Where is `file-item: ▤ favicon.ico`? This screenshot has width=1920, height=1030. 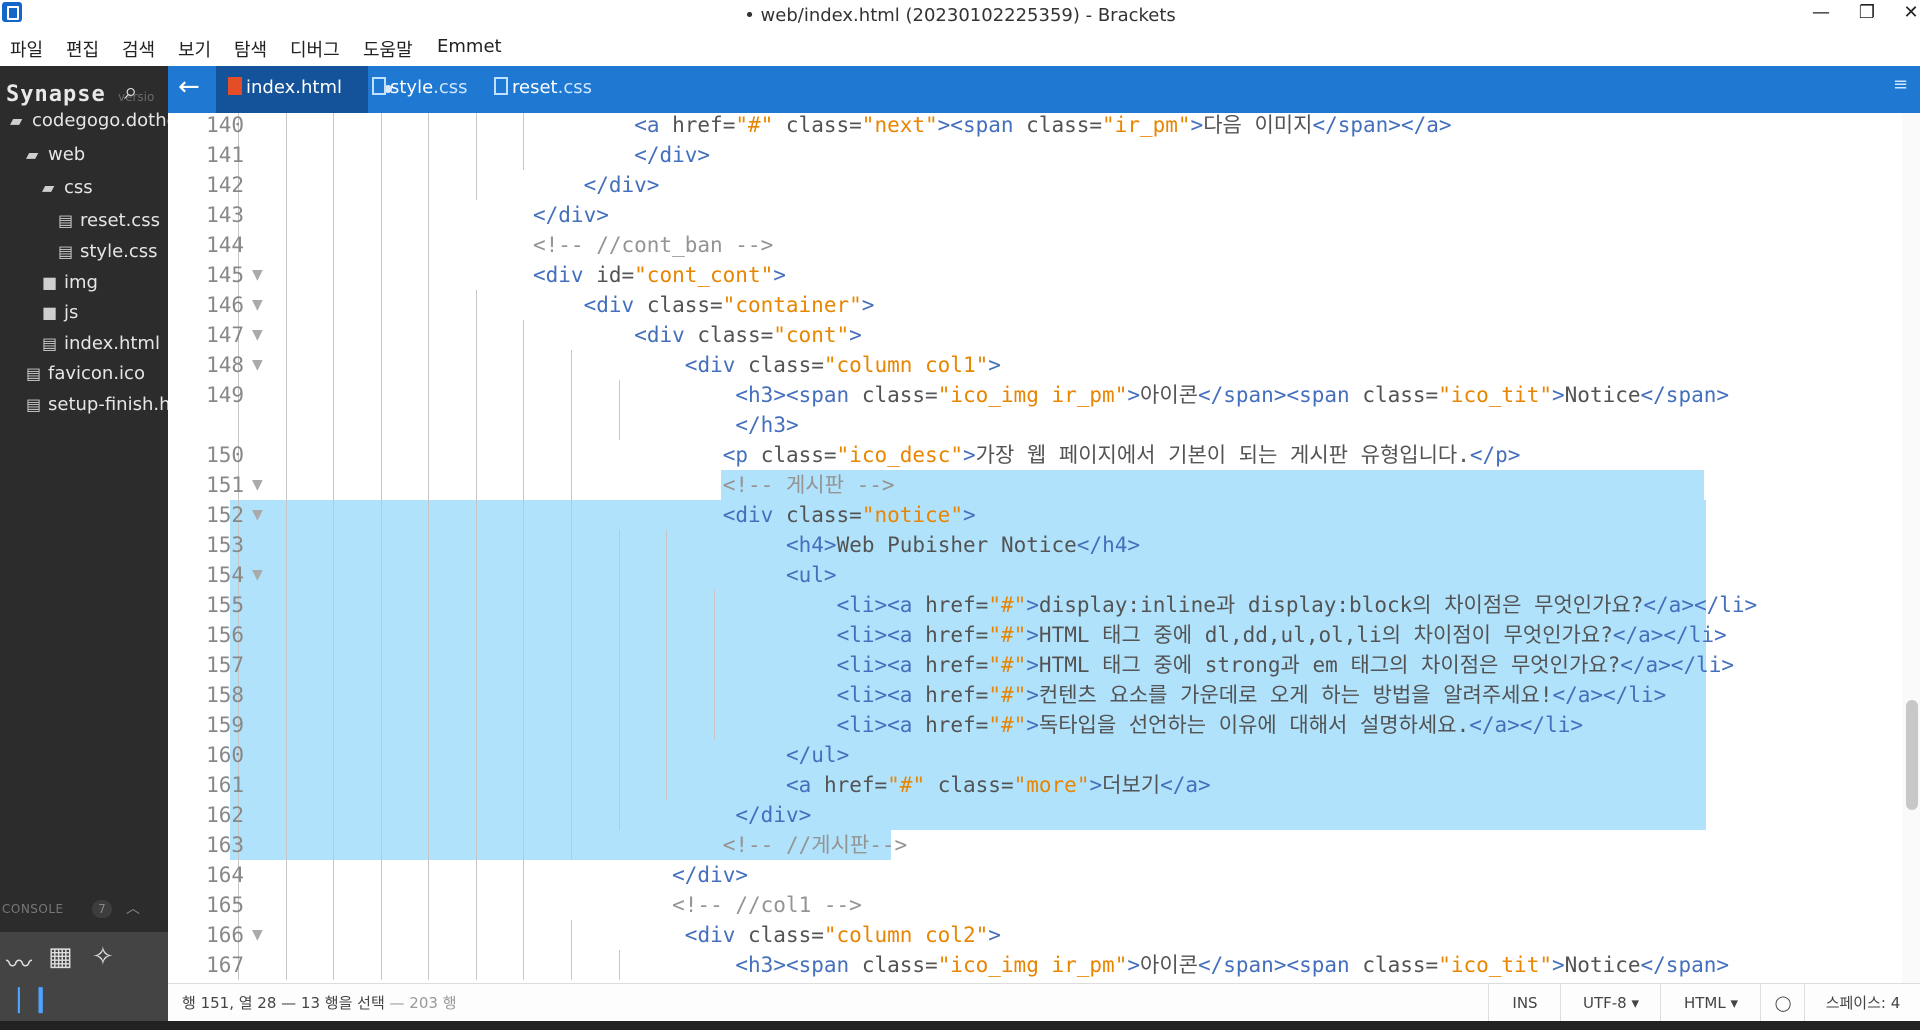
file-item: ▤ favicon.ico is located at coordinates (85, 373).